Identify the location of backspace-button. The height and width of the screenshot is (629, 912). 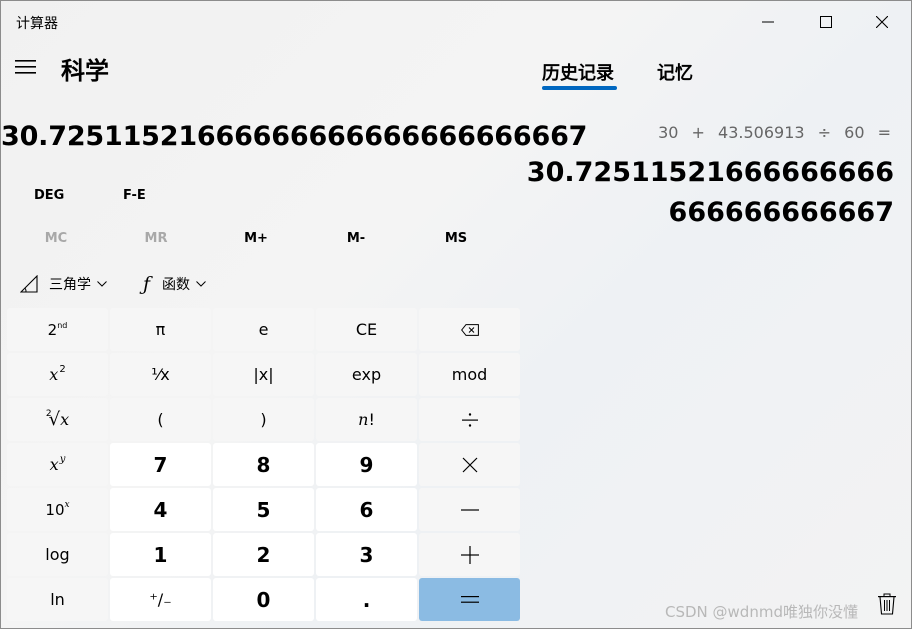
(469, 329).